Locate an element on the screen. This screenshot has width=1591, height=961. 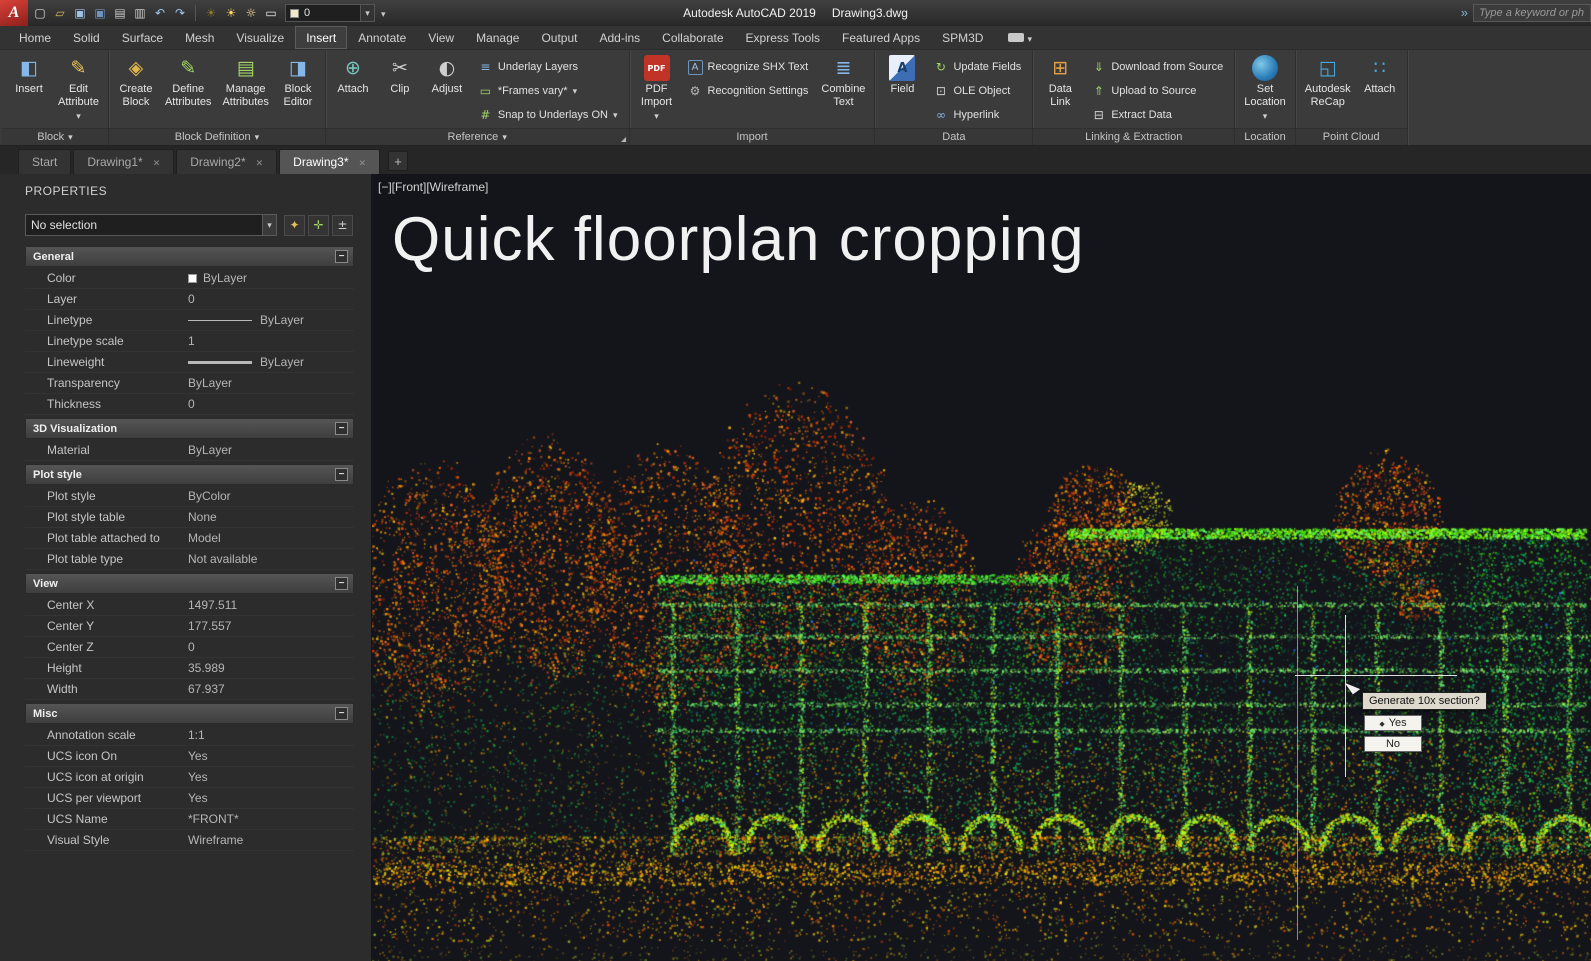
ribbon-tab-add-ins: Add-ins is located at coordinates (619, 37).